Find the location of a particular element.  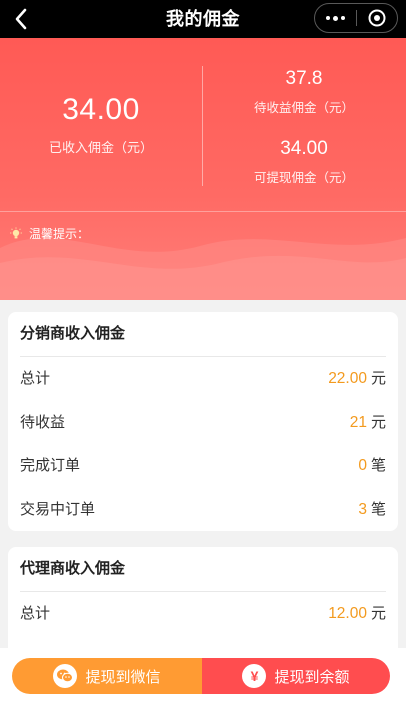

mini-program-capsule is located at coordinates (356, 18).